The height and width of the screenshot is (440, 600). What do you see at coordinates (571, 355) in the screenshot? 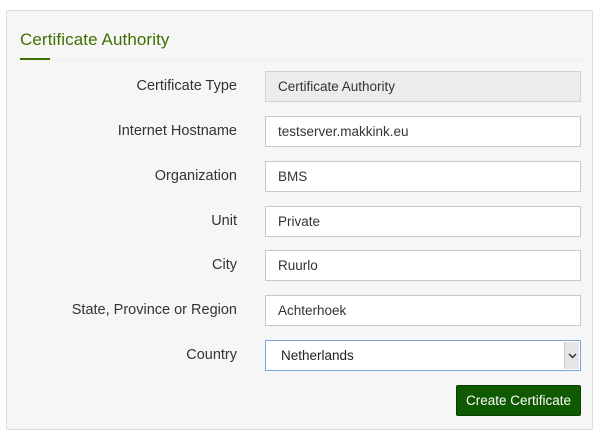
I see `chevron-down-icon` at bounding box center [571, 355].